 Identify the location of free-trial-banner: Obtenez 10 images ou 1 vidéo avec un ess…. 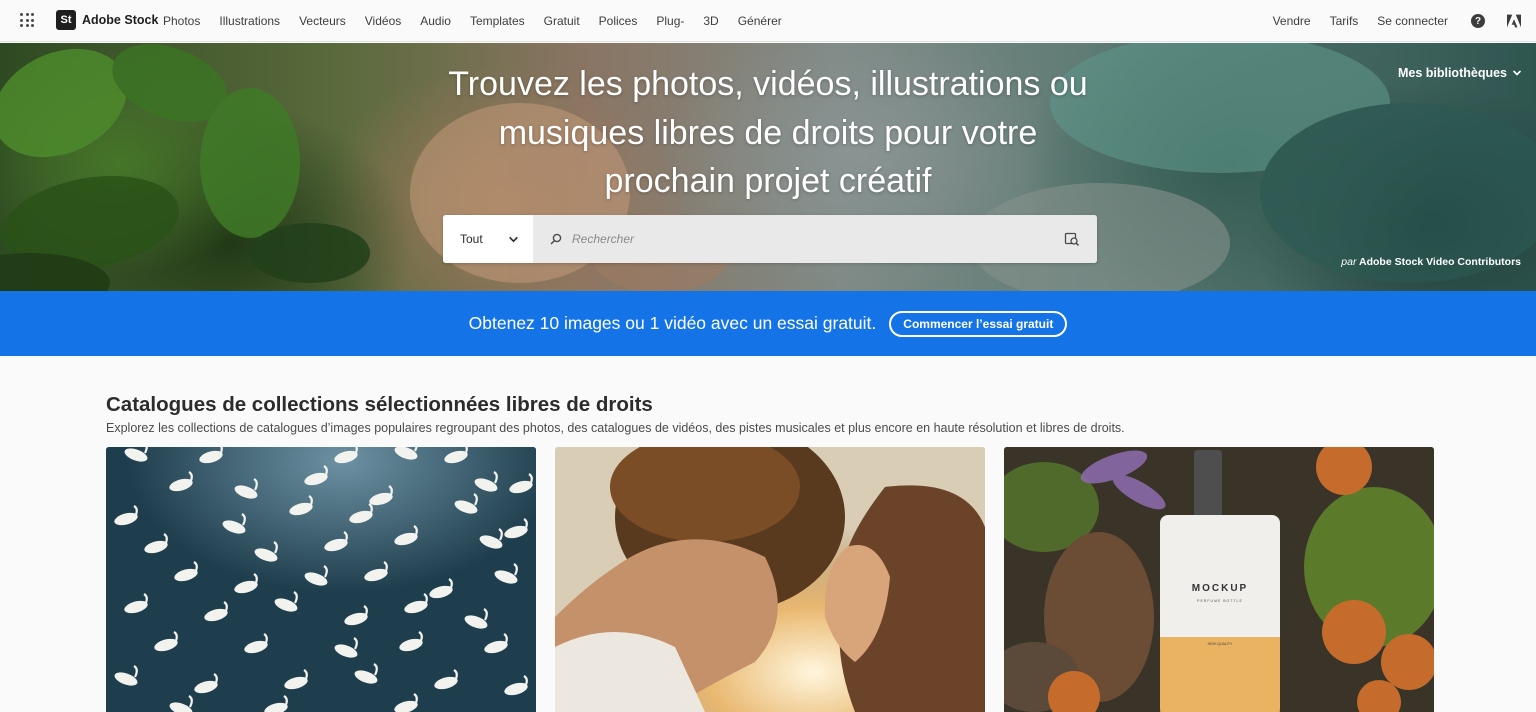
(768, 323).